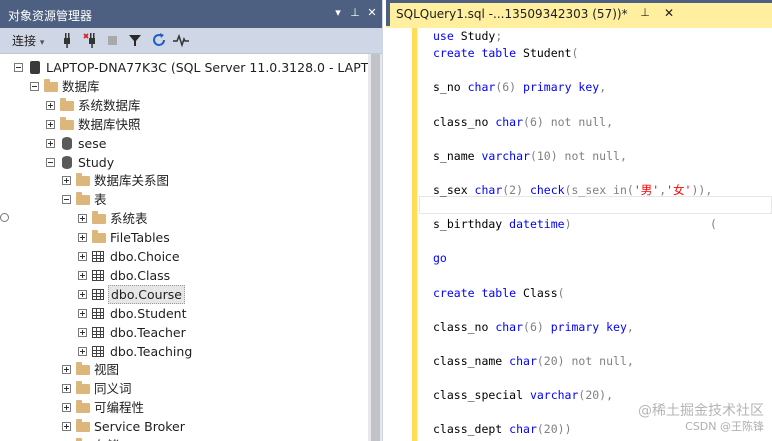 This screenshot has height=441, width=772. Describe the element at coordinates (28, 41) in the screenshot. I see `connect-button: 连接 ▾` at that location.